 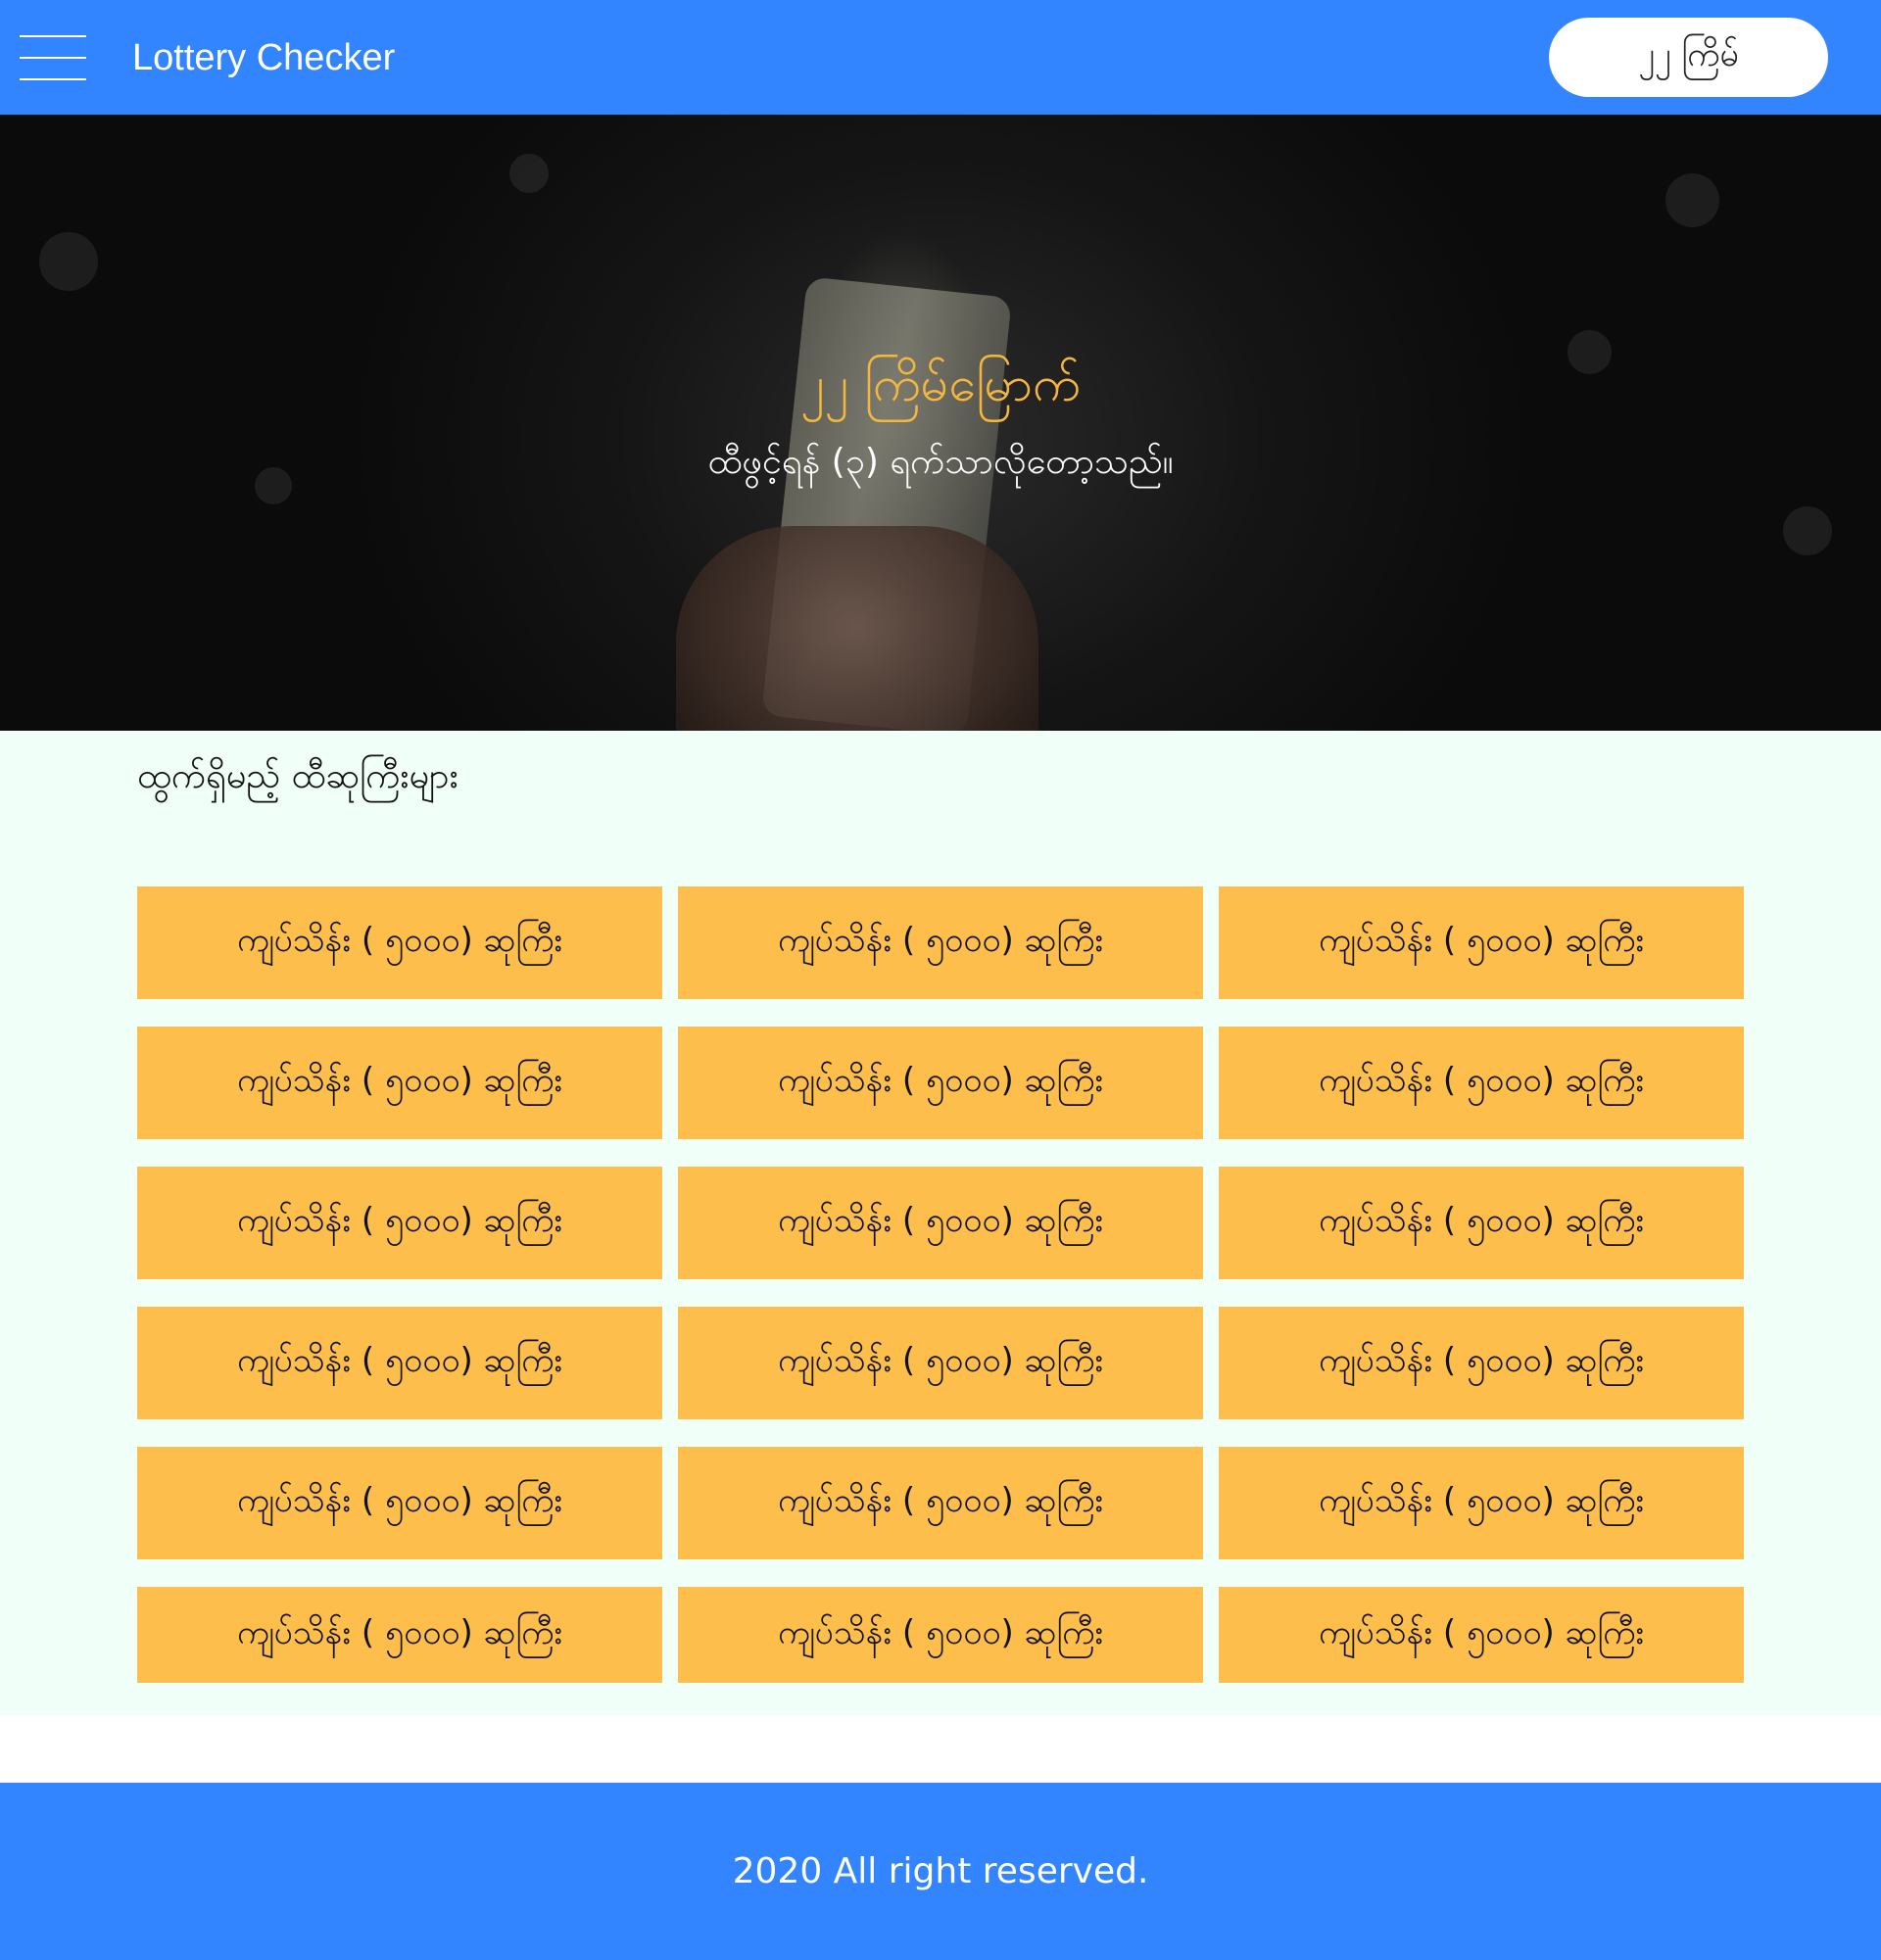 What do you see at coordinates (297, 776) in the screenshot?
I see `section-title: ထွက်ရှိမည့် ထီဆုကြီးများ` at bounding box center [297, 776].